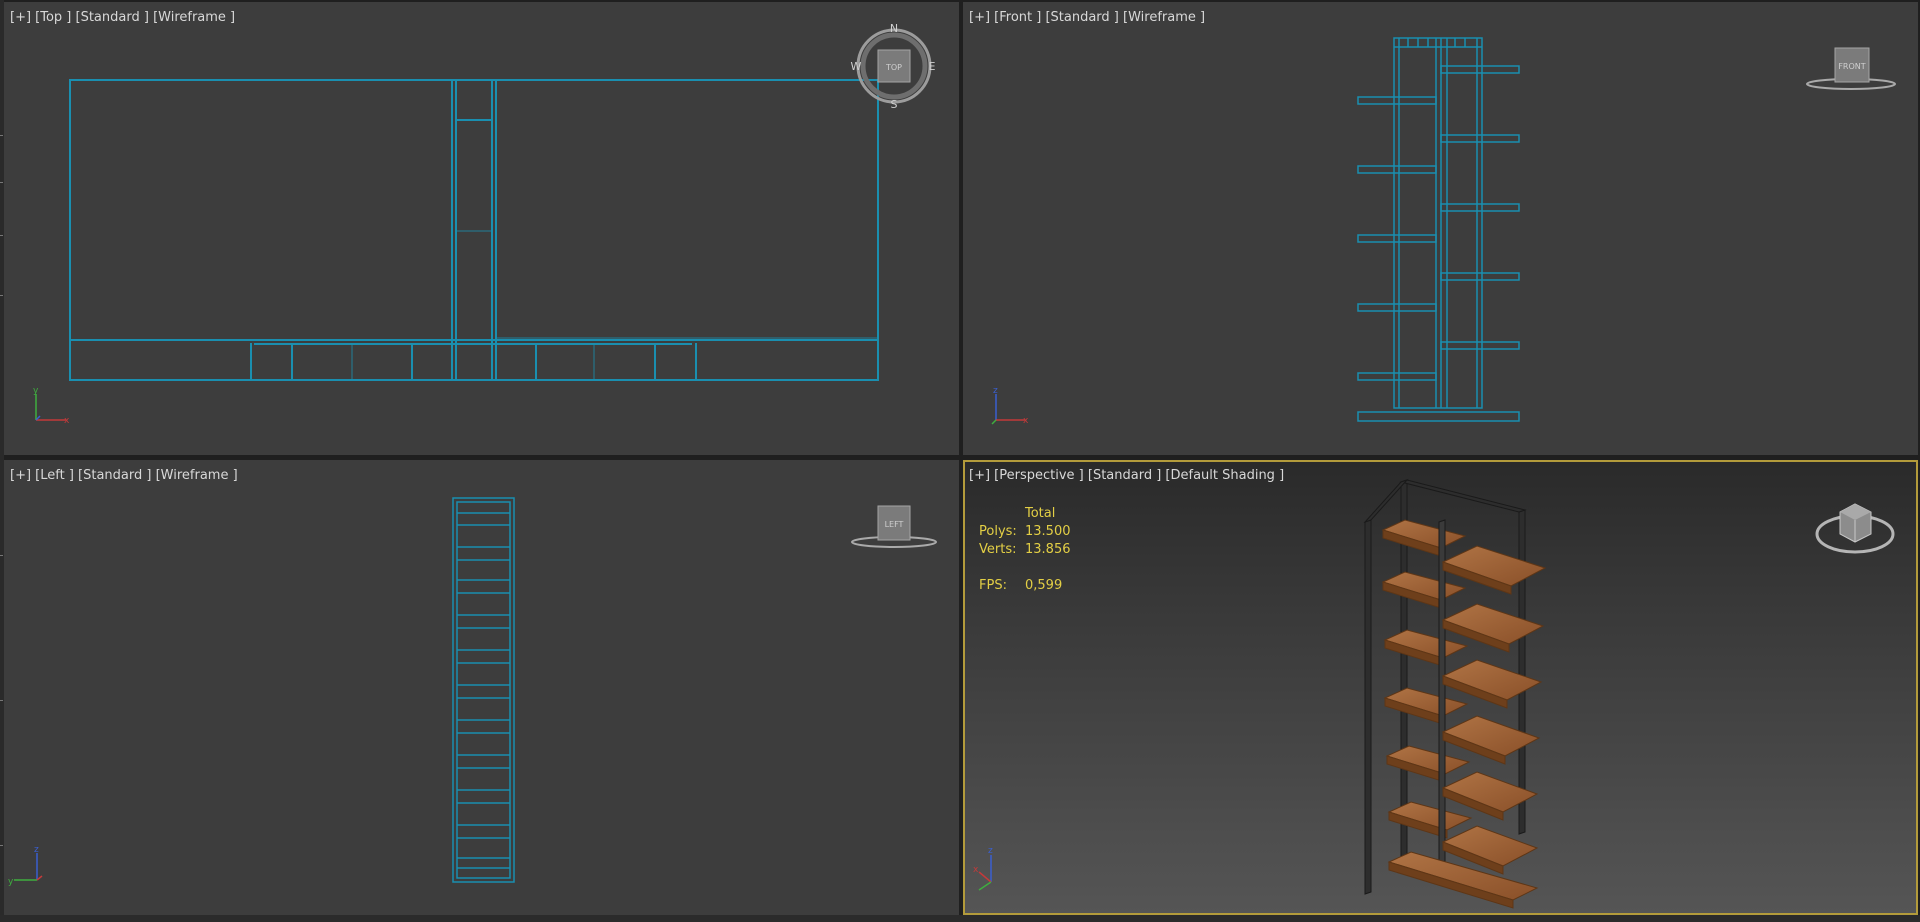 This screenshot has width=1920, height=922. I want to click on viewcube-face-label: LEFT, so click(894, 524).